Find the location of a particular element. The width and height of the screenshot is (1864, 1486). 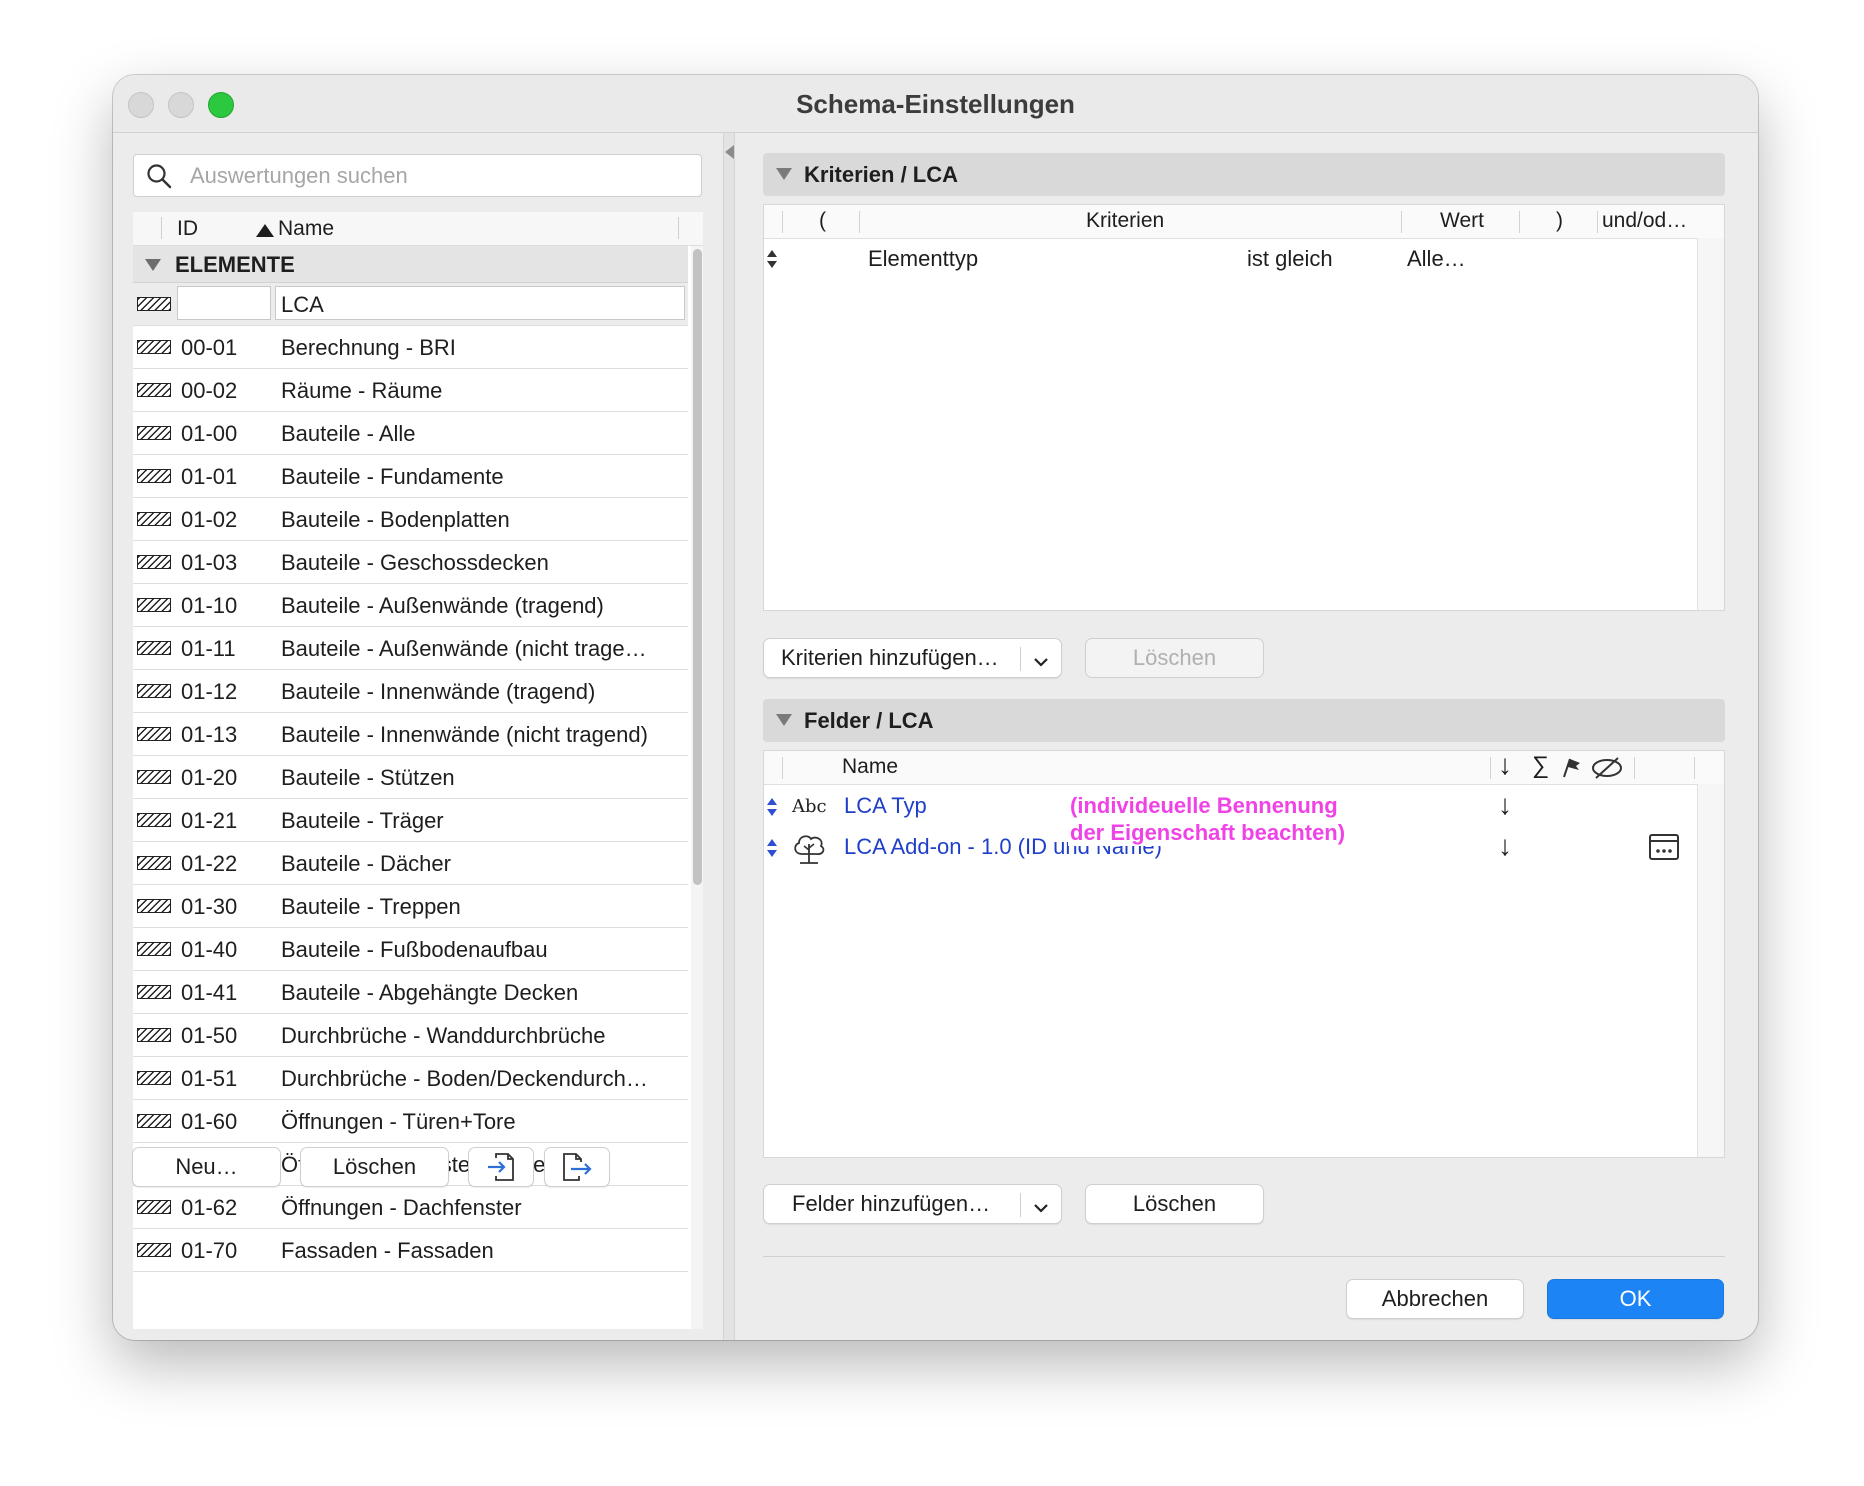

title-bar: Schema-Einstellungen is located at coordinates (935, 104).